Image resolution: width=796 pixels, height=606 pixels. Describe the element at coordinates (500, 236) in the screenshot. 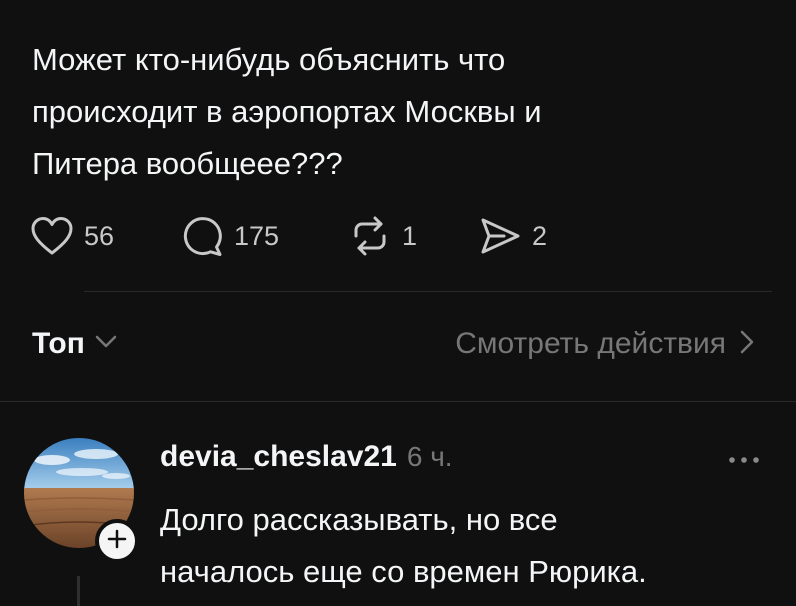

I see `send-icon` at that location.